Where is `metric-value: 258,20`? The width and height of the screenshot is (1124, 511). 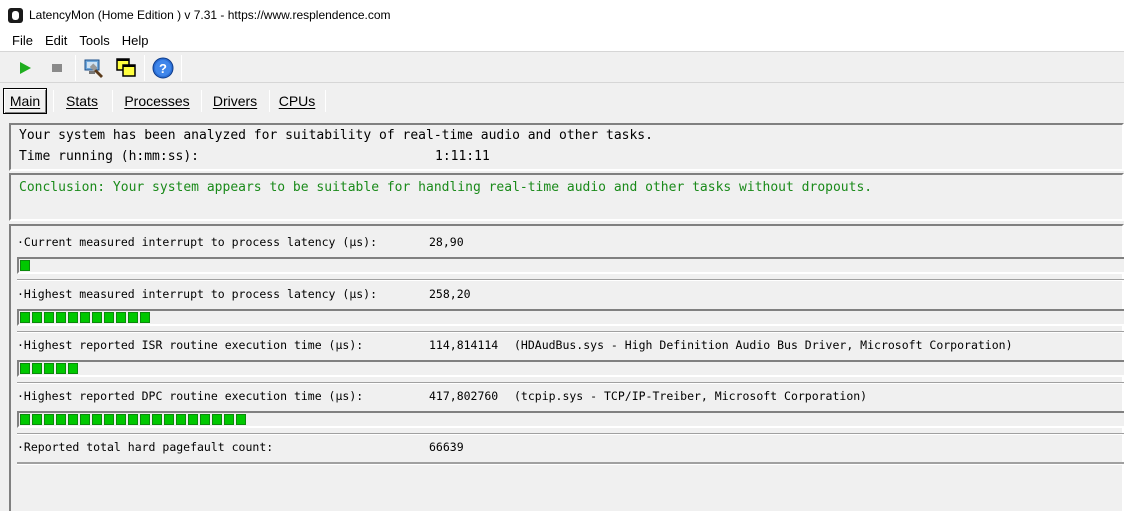 metric-value: 258,20 is located at coordinates (450, 294).